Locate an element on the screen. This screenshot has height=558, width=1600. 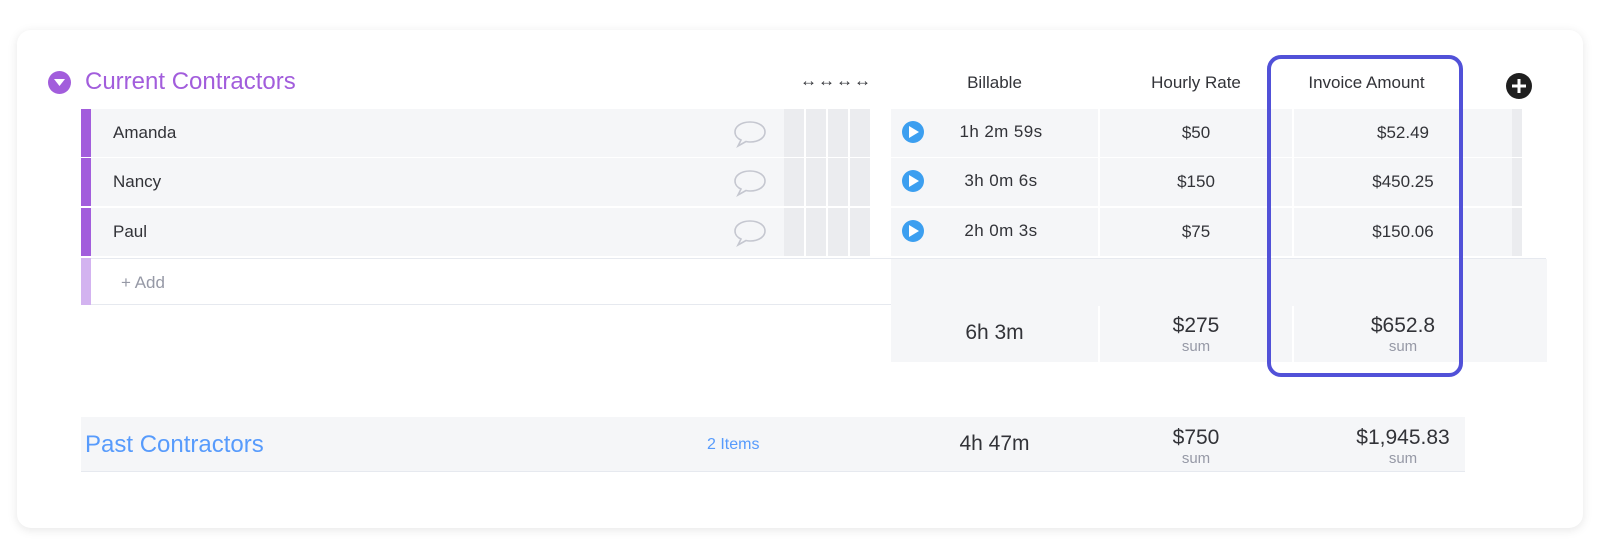
add-column-icon is located at coordinates (1519, 86).